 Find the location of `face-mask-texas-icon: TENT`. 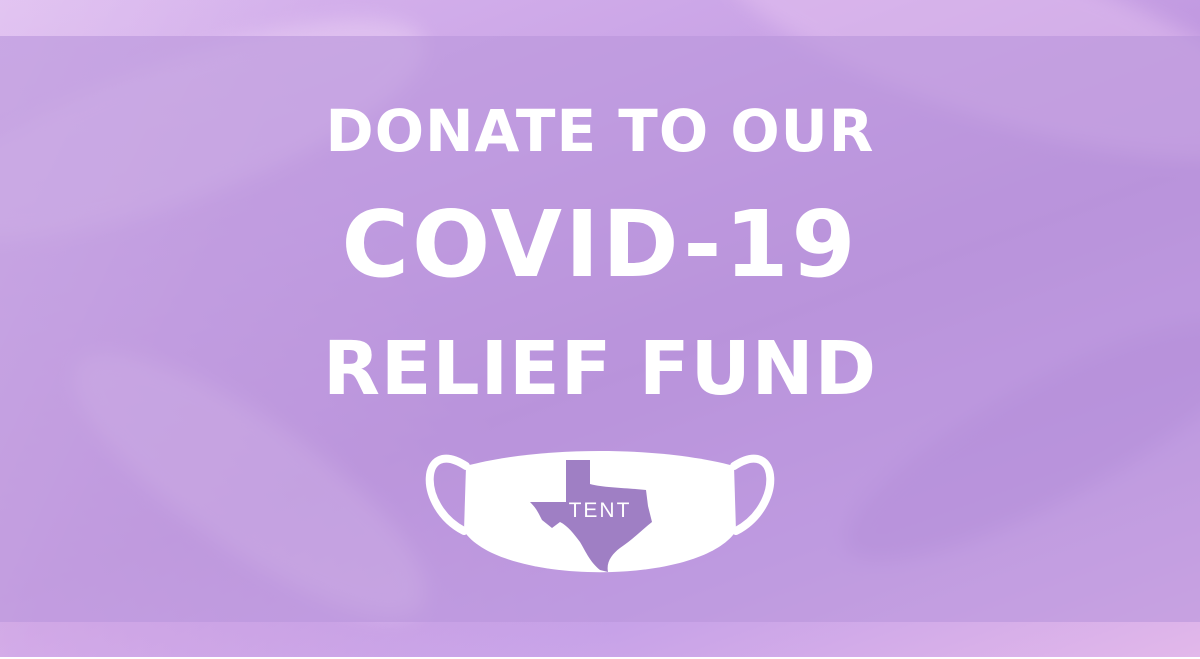

face-mask-texas-icon: TENT is located at coordinates (600, 511).